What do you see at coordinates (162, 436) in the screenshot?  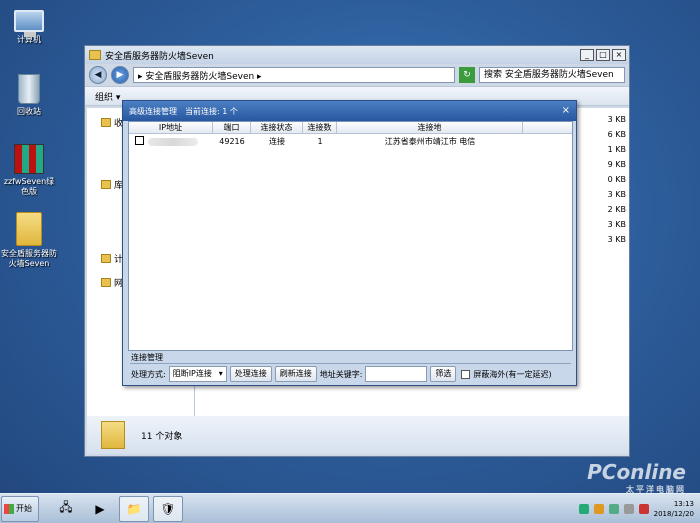 I see `item-count: 11 个对象` at bounding box center [162, 436].